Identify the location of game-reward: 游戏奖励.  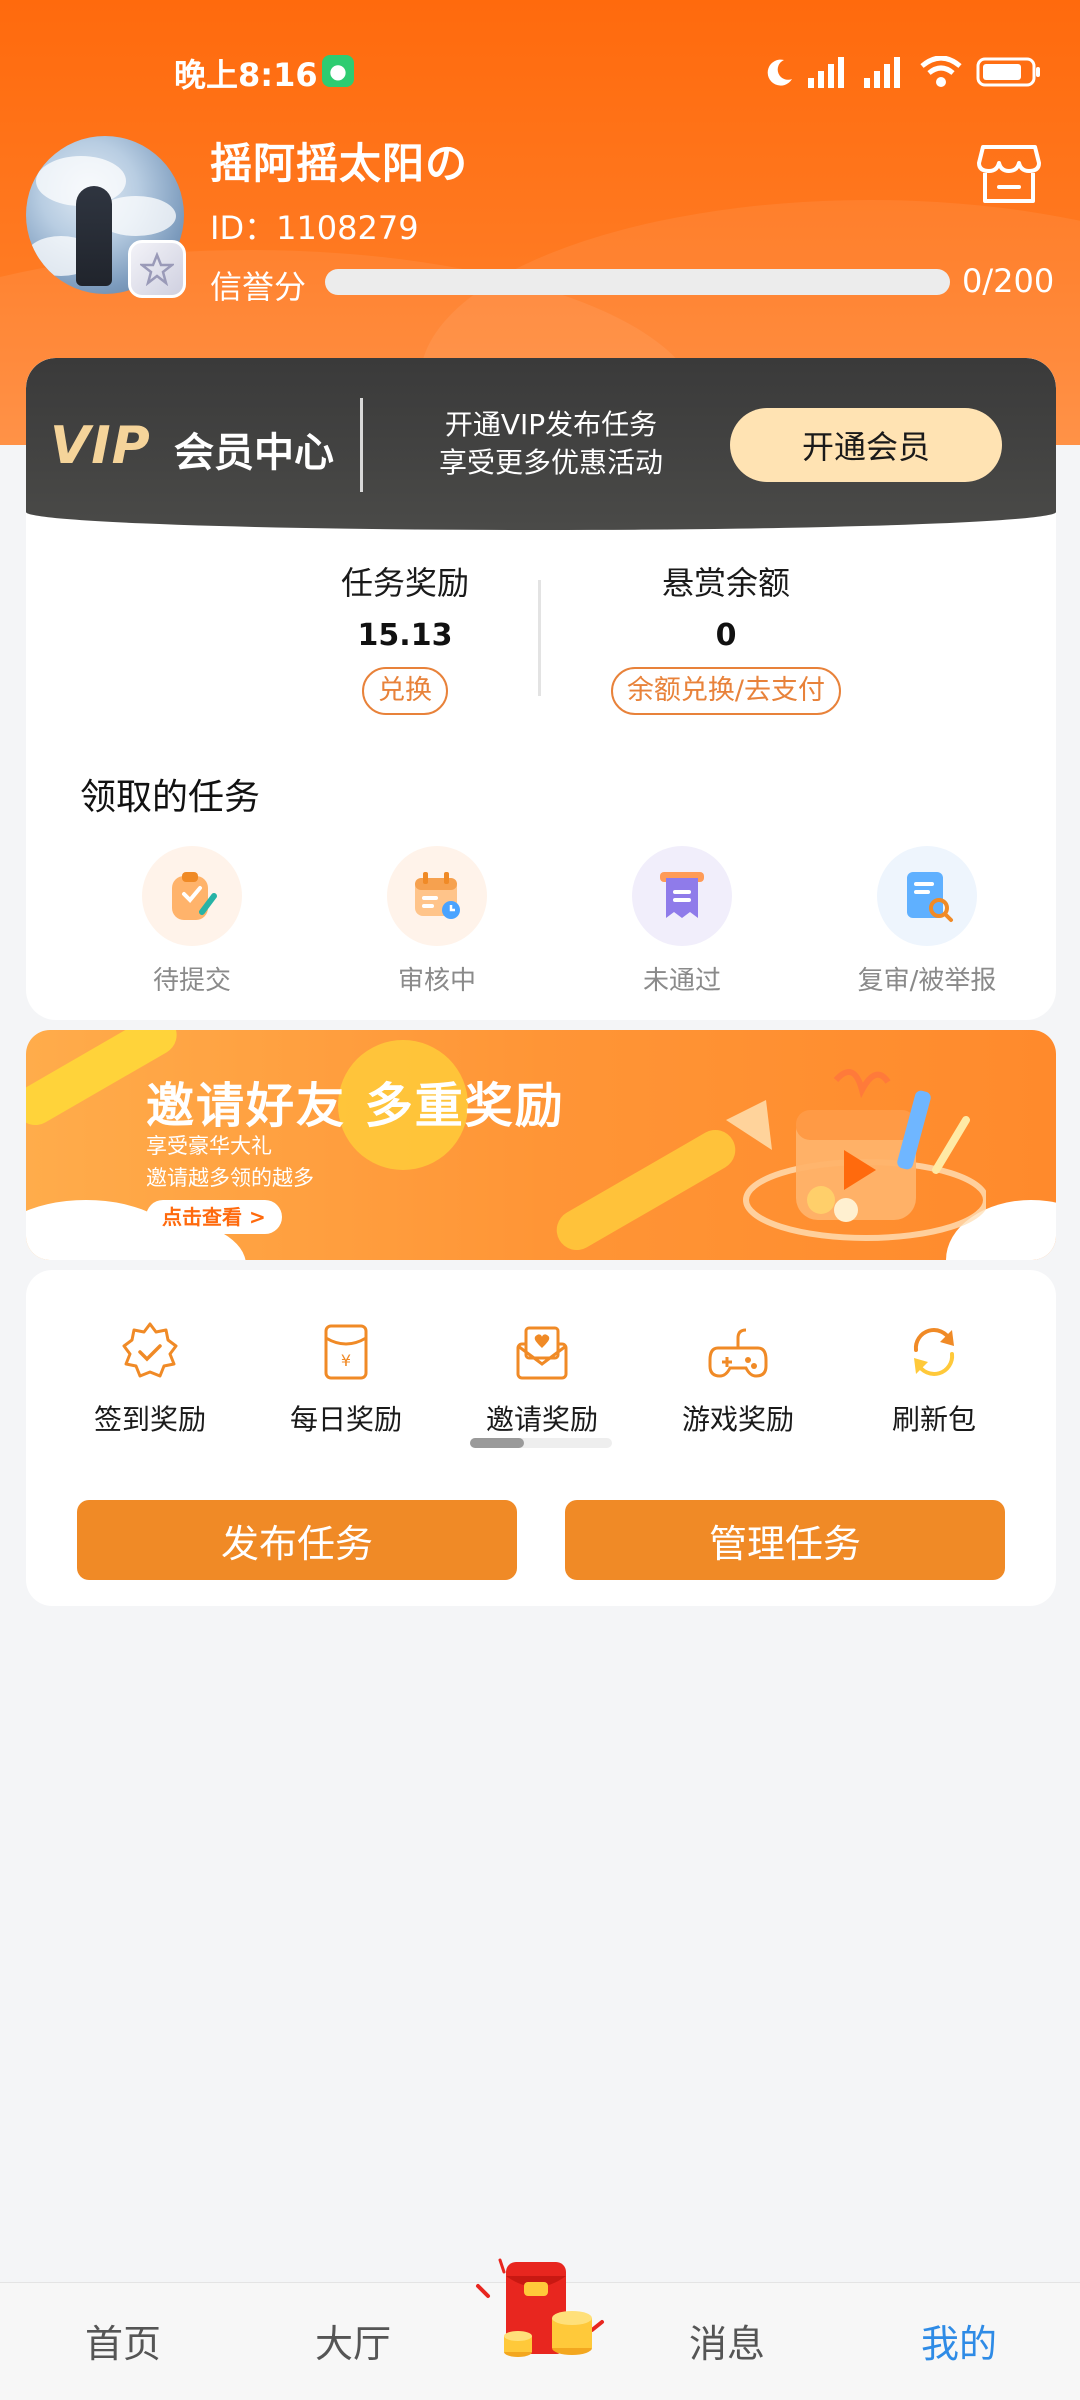
(738, 1379).